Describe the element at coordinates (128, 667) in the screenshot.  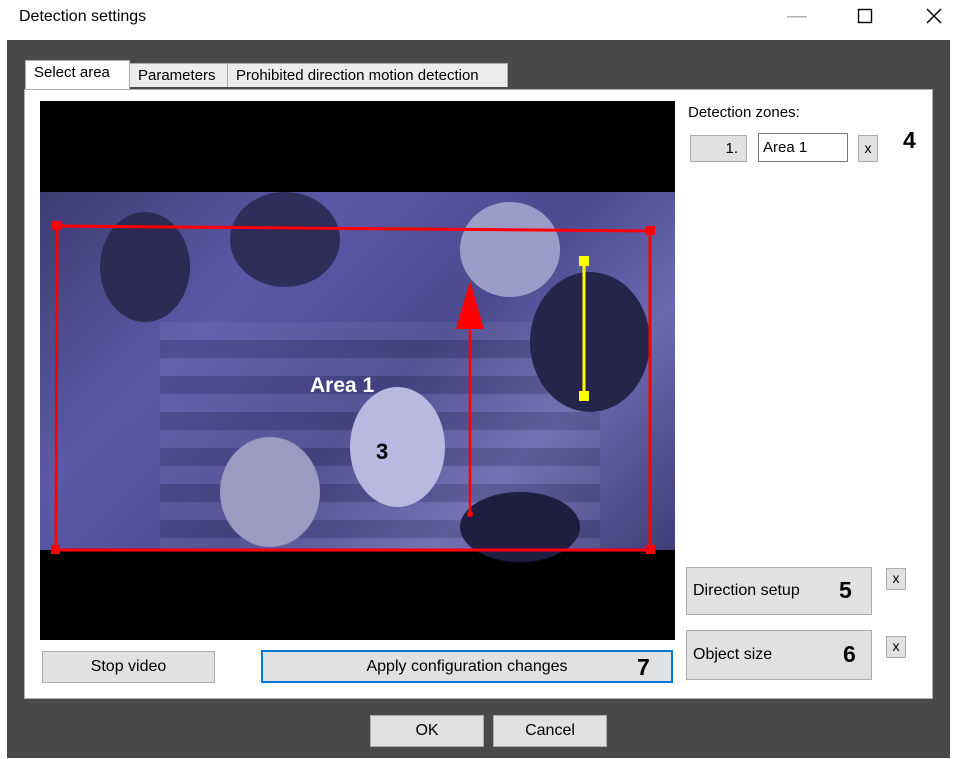
I see `stop-video-button: Stop video` at that location.